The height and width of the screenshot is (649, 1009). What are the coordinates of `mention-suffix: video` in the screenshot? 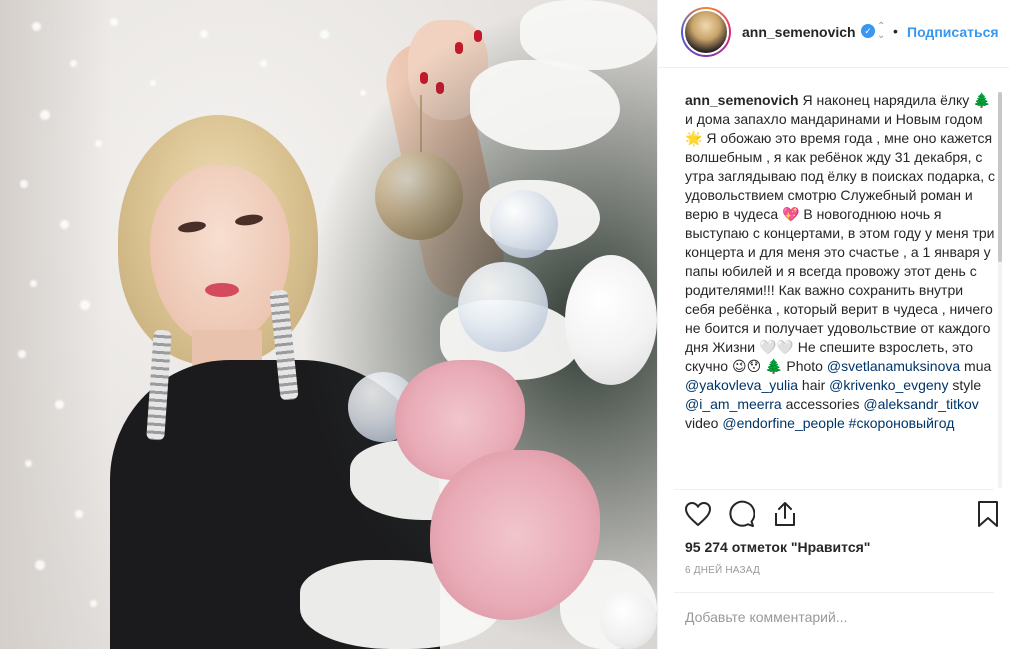 It's located at (704, 423).